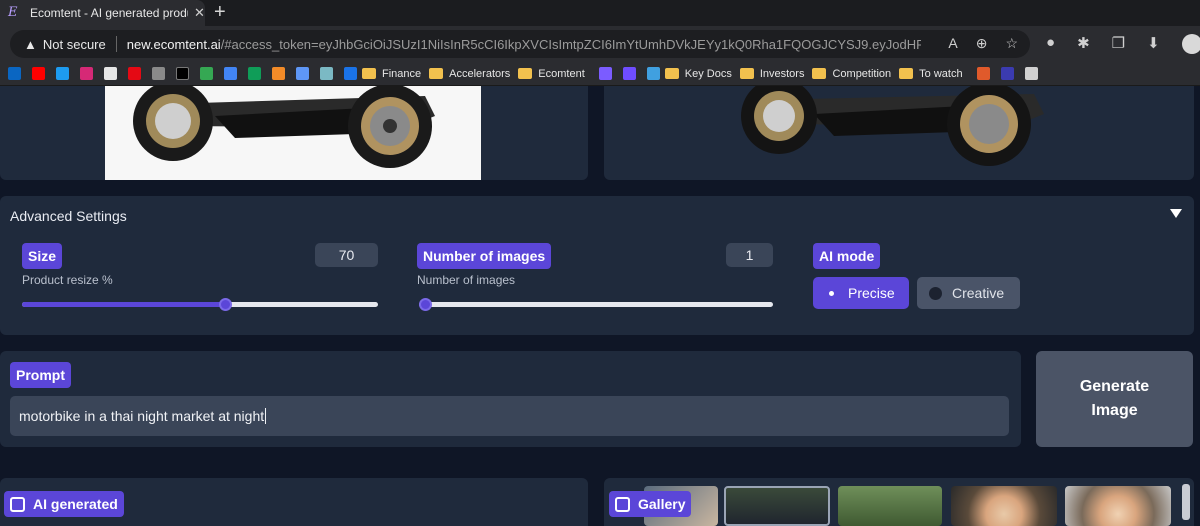  What do you see at coordinates (847, 256) in the screenshot?
I see `ai-mode-label: AI mode` at bounding box center [847, 256].